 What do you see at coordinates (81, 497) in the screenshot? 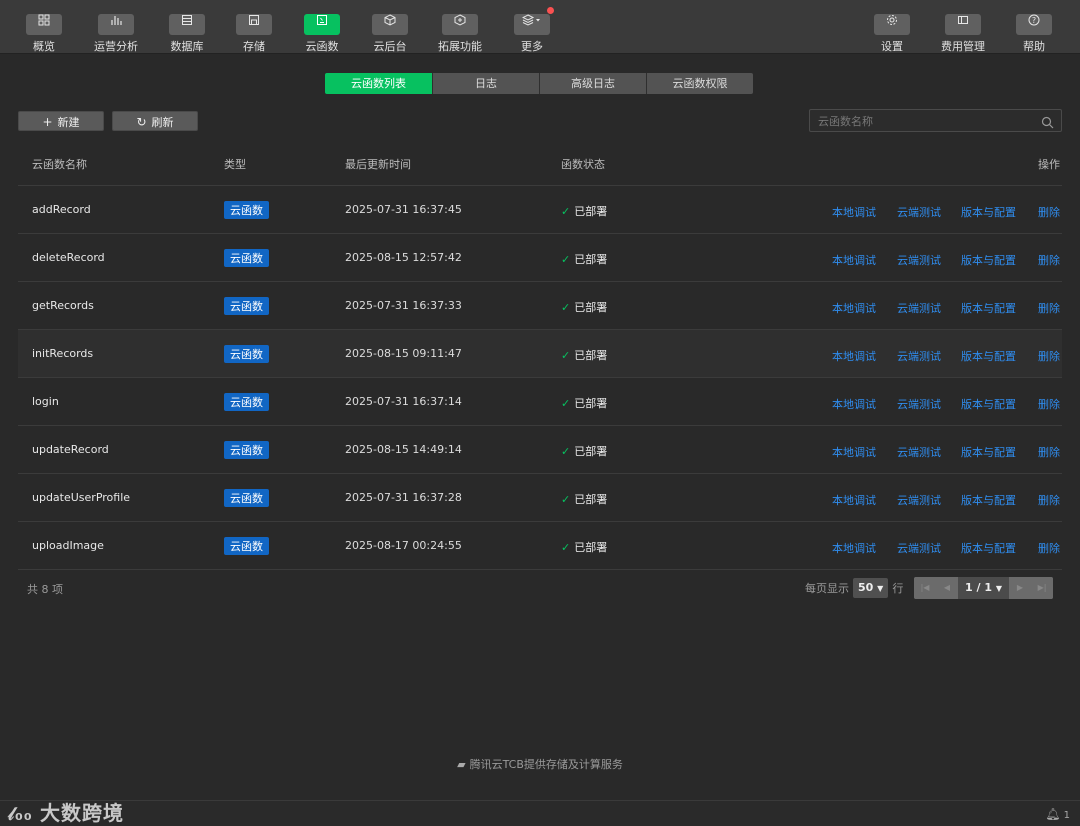
I see `function-name: updateUserProfile` at bounding box center [81, 497].